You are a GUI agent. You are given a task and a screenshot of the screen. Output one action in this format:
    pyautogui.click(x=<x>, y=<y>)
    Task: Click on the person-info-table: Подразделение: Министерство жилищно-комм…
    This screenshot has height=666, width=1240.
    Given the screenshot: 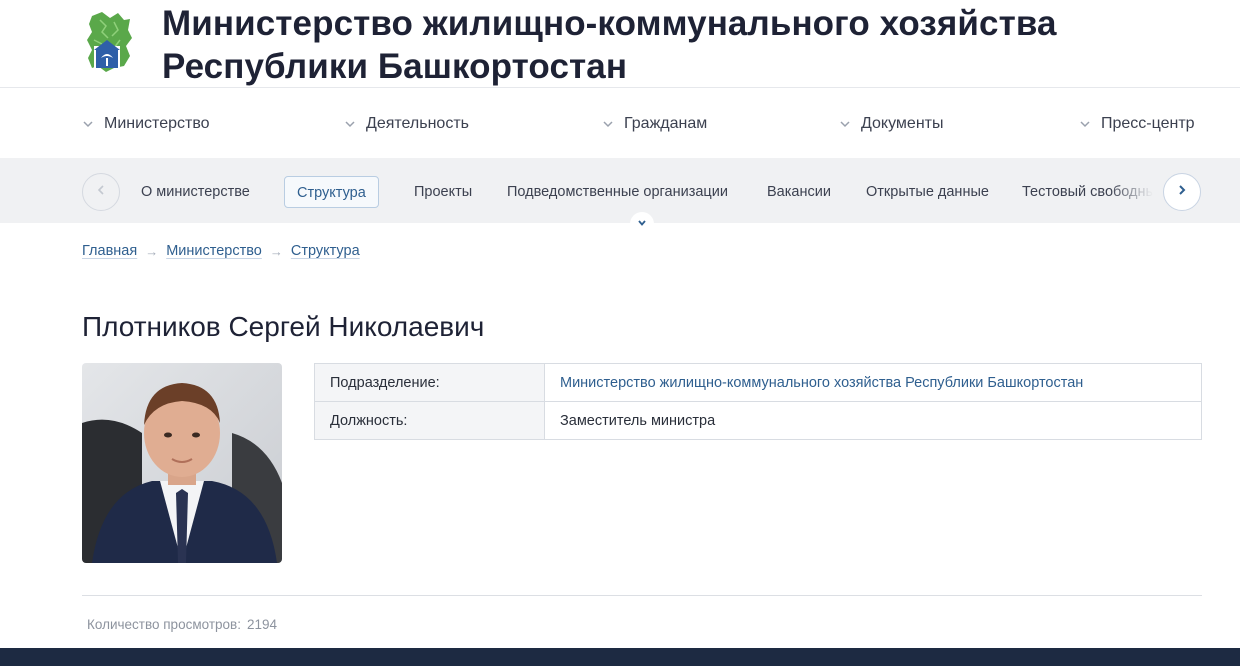 What is the action you would take?
    pyautogui.click(x=758, y=401)
    